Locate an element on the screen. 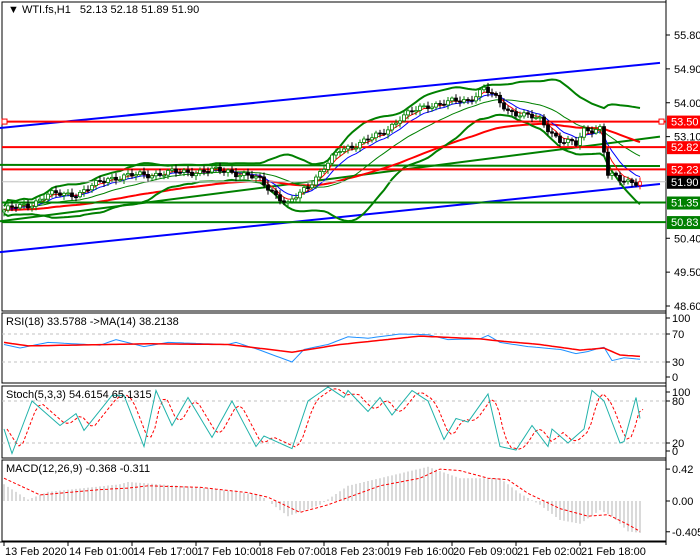 This screenshot has width=700, height=560. dropdown-triangle-icon: ▼ is located at coordinates (13, 10).